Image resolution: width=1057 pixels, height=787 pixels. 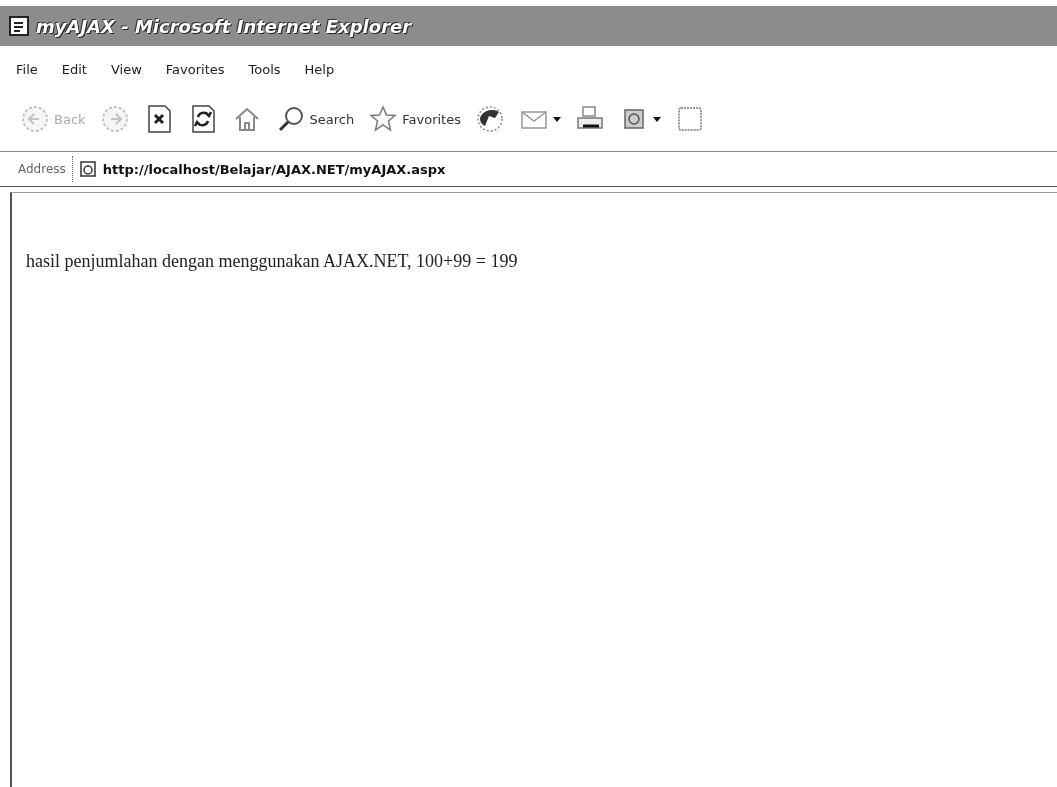 What do you see at coordinates (195, 69) in the screenshot?
I see `menu-item: Favorites` at bounding box center [195, 69].